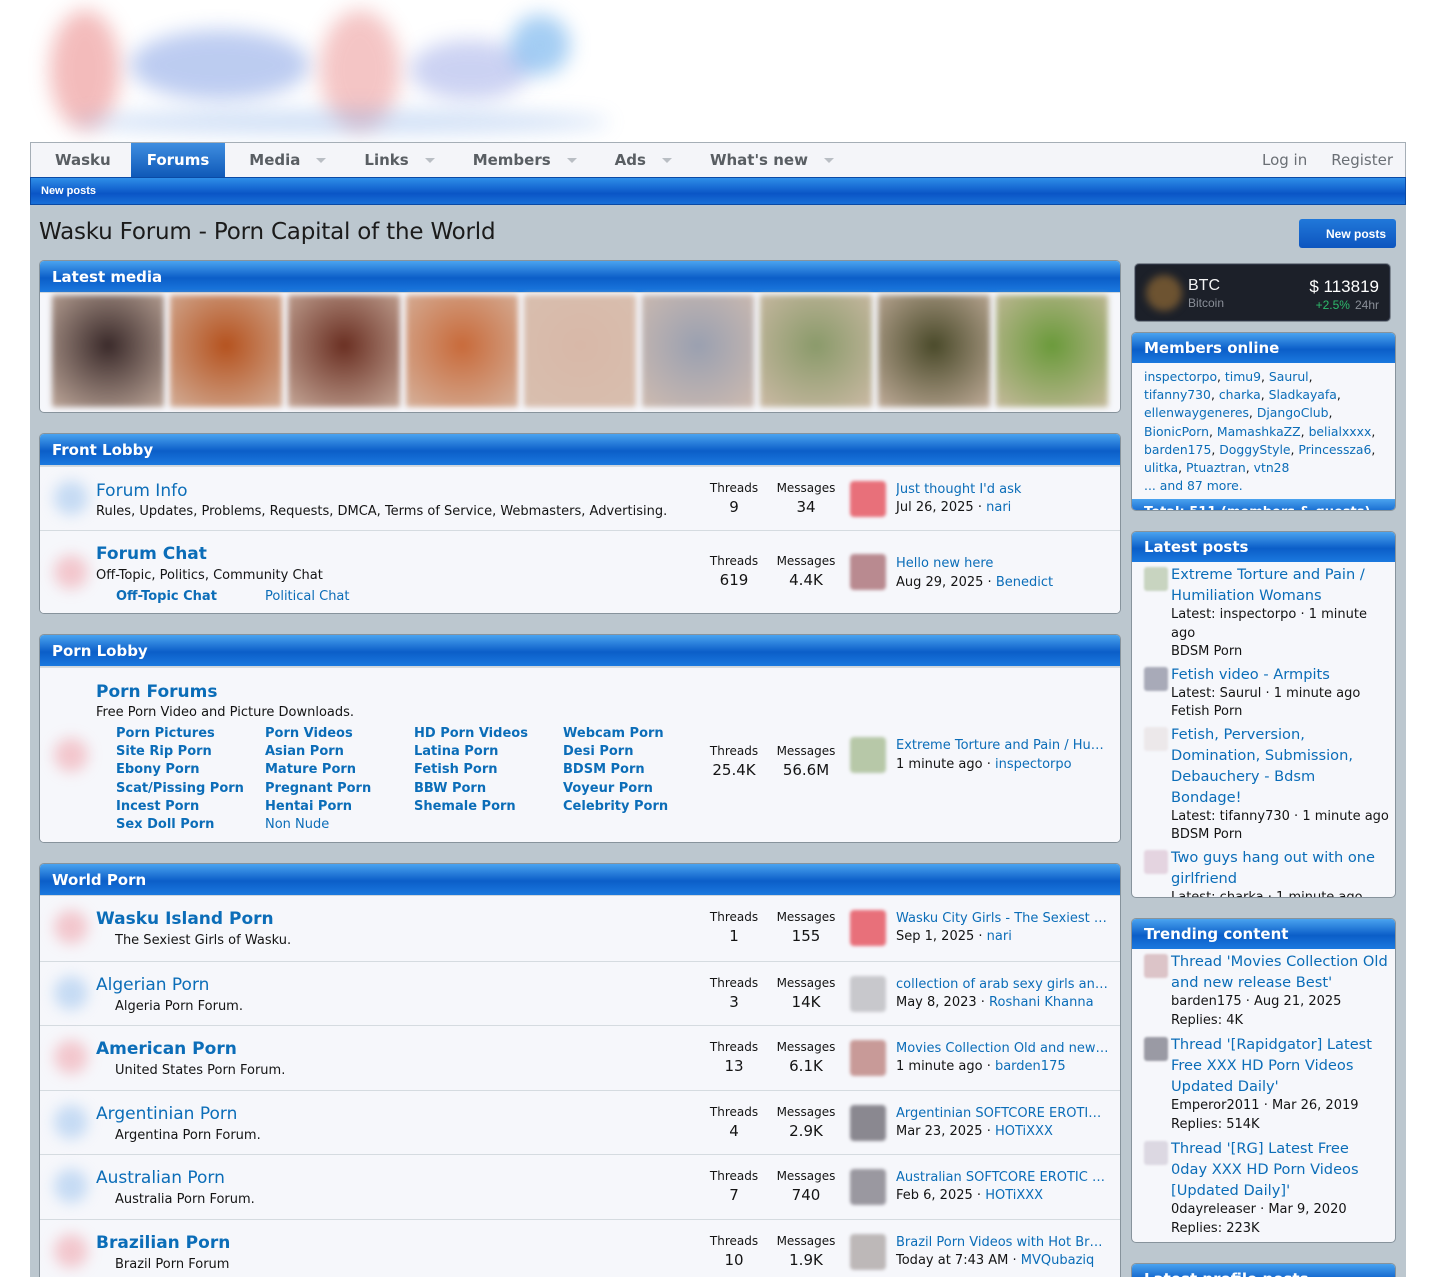 The width and height of the screenshot is (1435, 1277). I want to click on subforum-link: Asian Porn, so click(339, 752).